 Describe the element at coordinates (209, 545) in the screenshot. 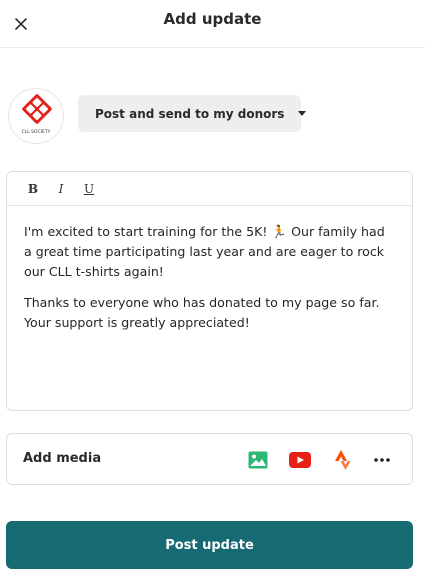

I see `post-update-button: Post update` at that location.